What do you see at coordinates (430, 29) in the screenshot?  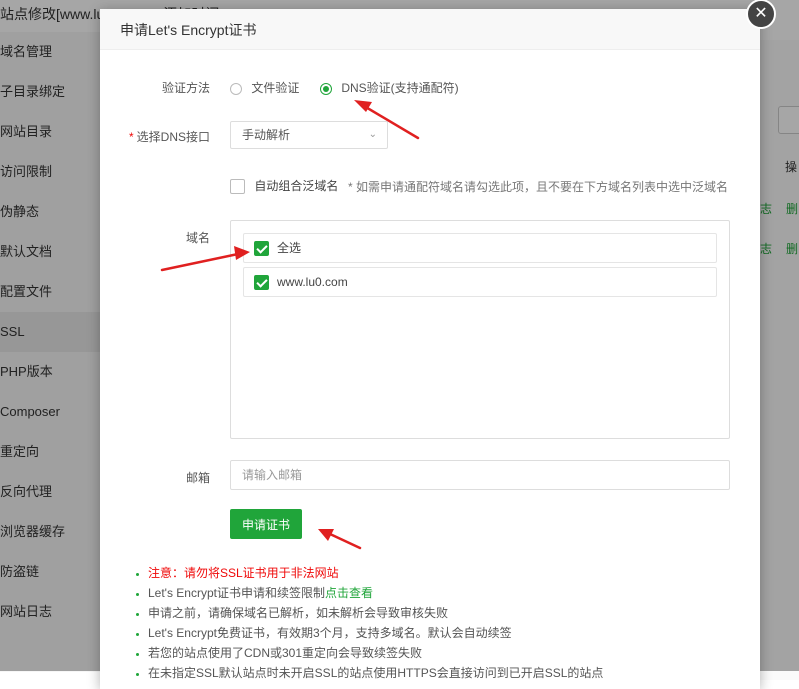 I see `dialog-title: 申请Let's Encrypt证书` at bounding box center [430, 29].